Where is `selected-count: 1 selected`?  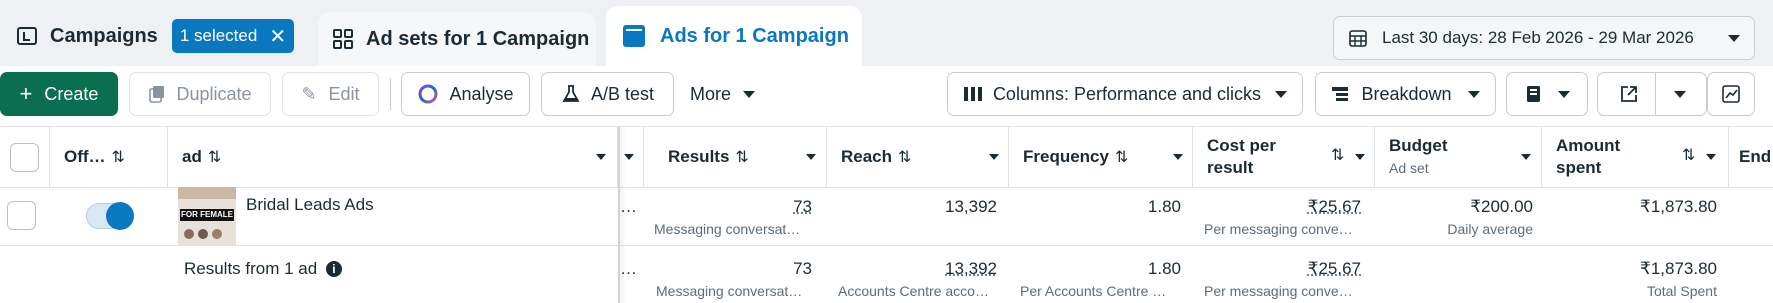 selected-count: 1 selected is located at coordinates (218, 35).